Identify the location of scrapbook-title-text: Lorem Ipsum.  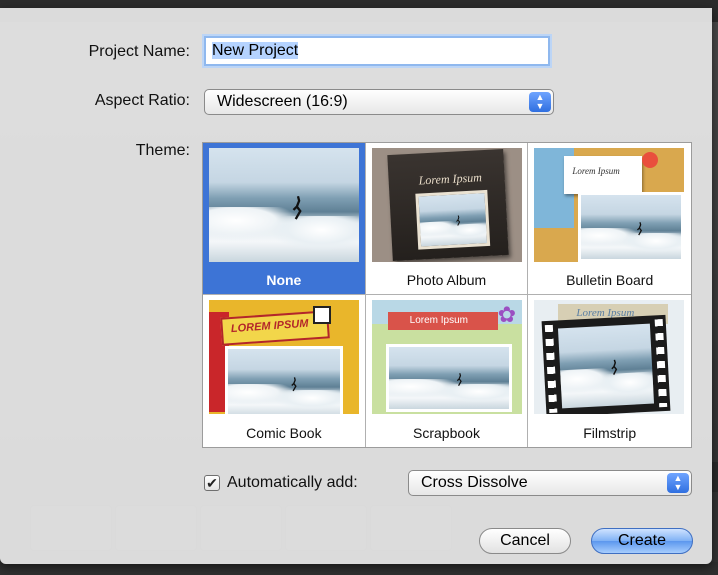
(439, 320).